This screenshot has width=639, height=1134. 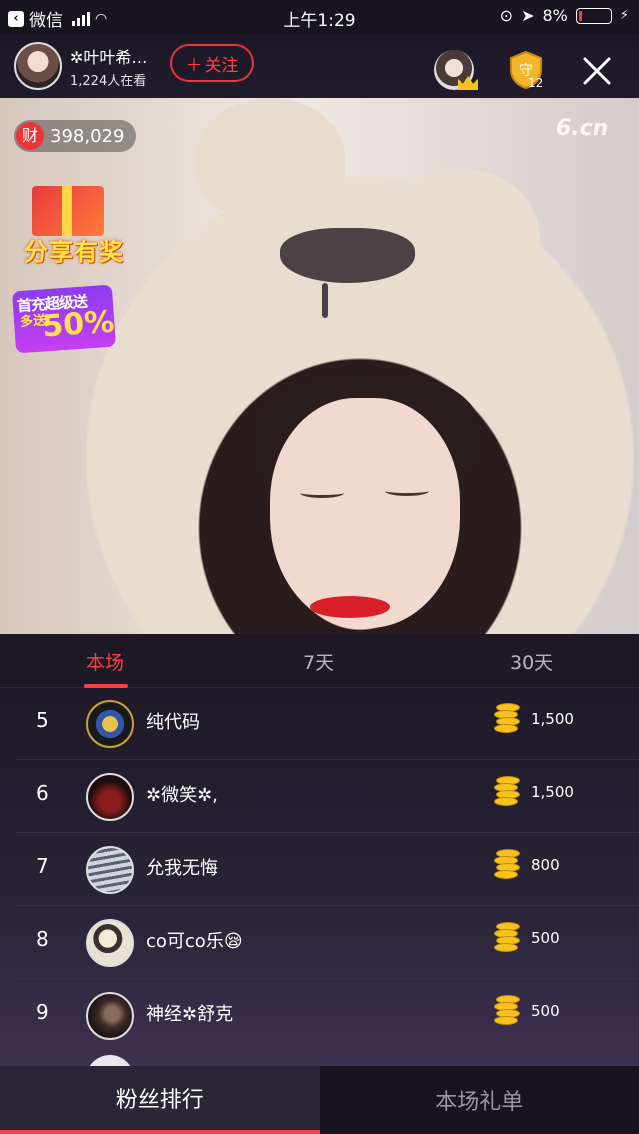 What do you see at coordinates (87, 136) in the screenshot?
I see `wealth-value: 398,029` at bounding box center [87, 136].